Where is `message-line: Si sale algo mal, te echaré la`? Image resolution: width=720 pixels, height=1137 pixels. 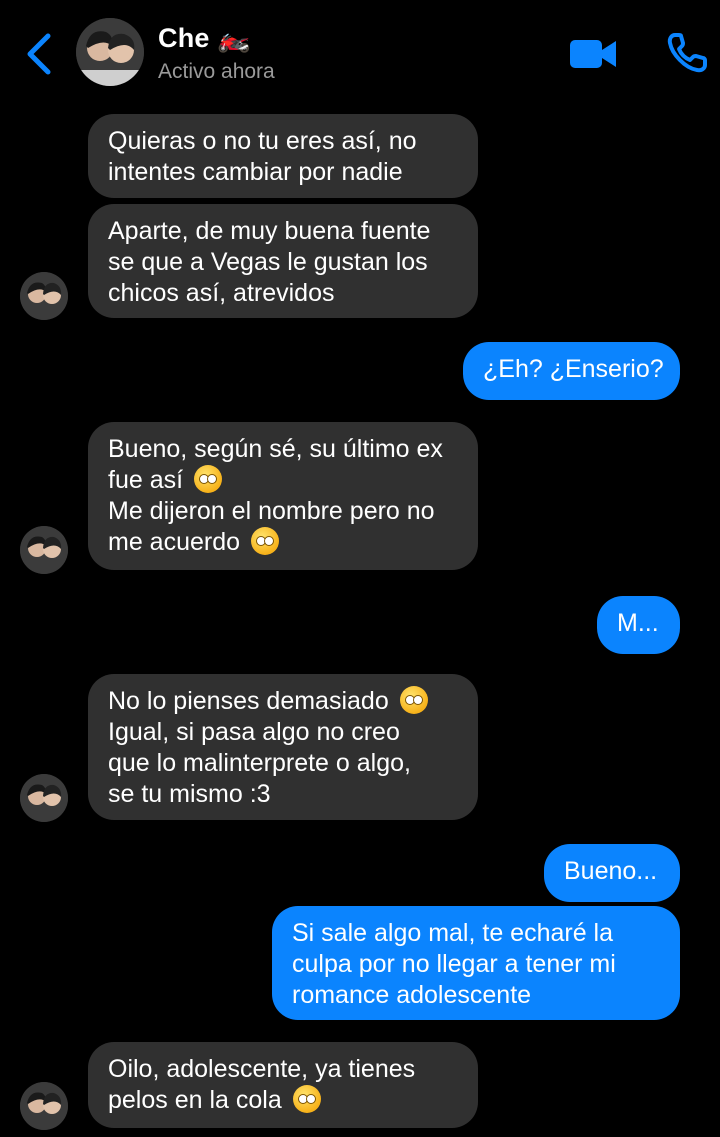
message-line: Si sale algo mal, te echaré la is located at coordinates (453, 933).